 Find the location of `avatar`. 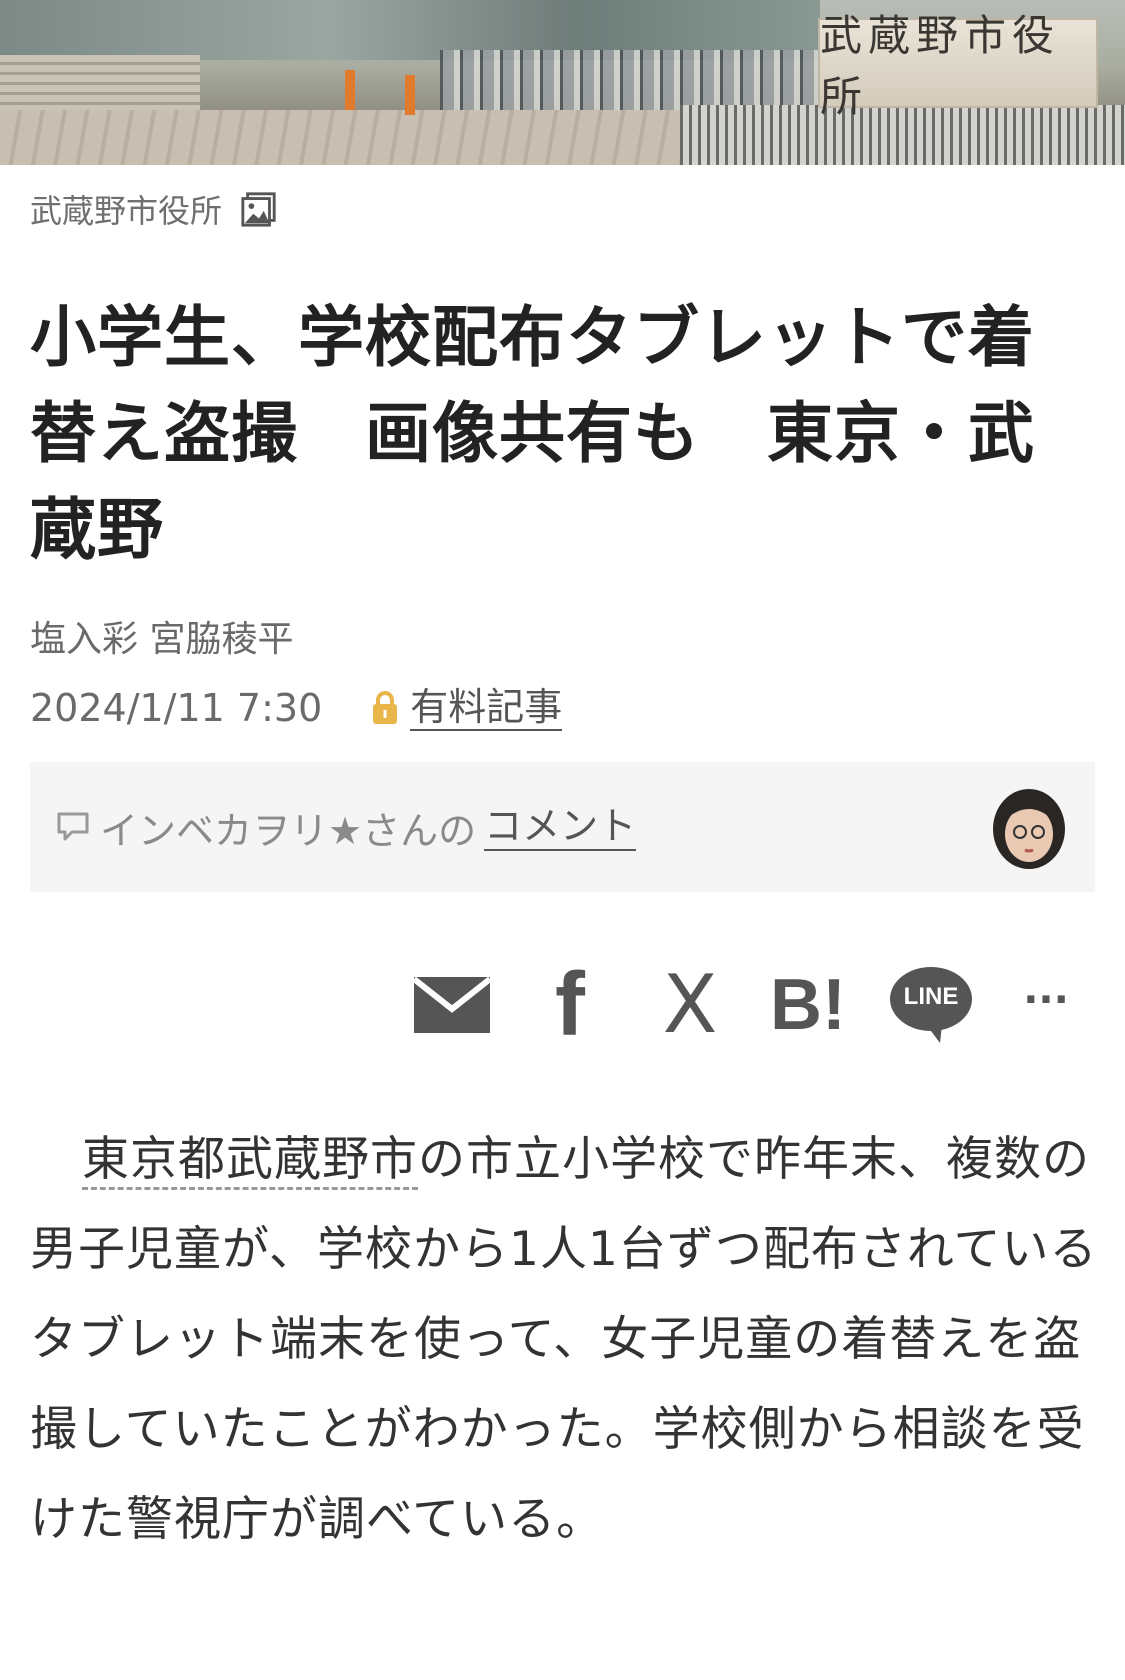

avatar is located at coordinates (1029, 827).